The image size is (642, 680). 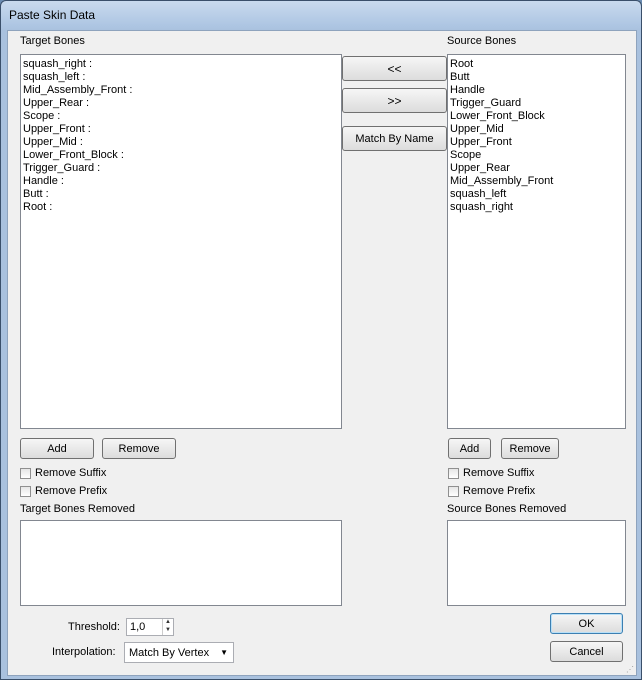 What do you see at coordinates (77, 509) in the screenshot?
I see `target-bones-removed-label: Target Bones Removed` at bounding box center [77, 509].